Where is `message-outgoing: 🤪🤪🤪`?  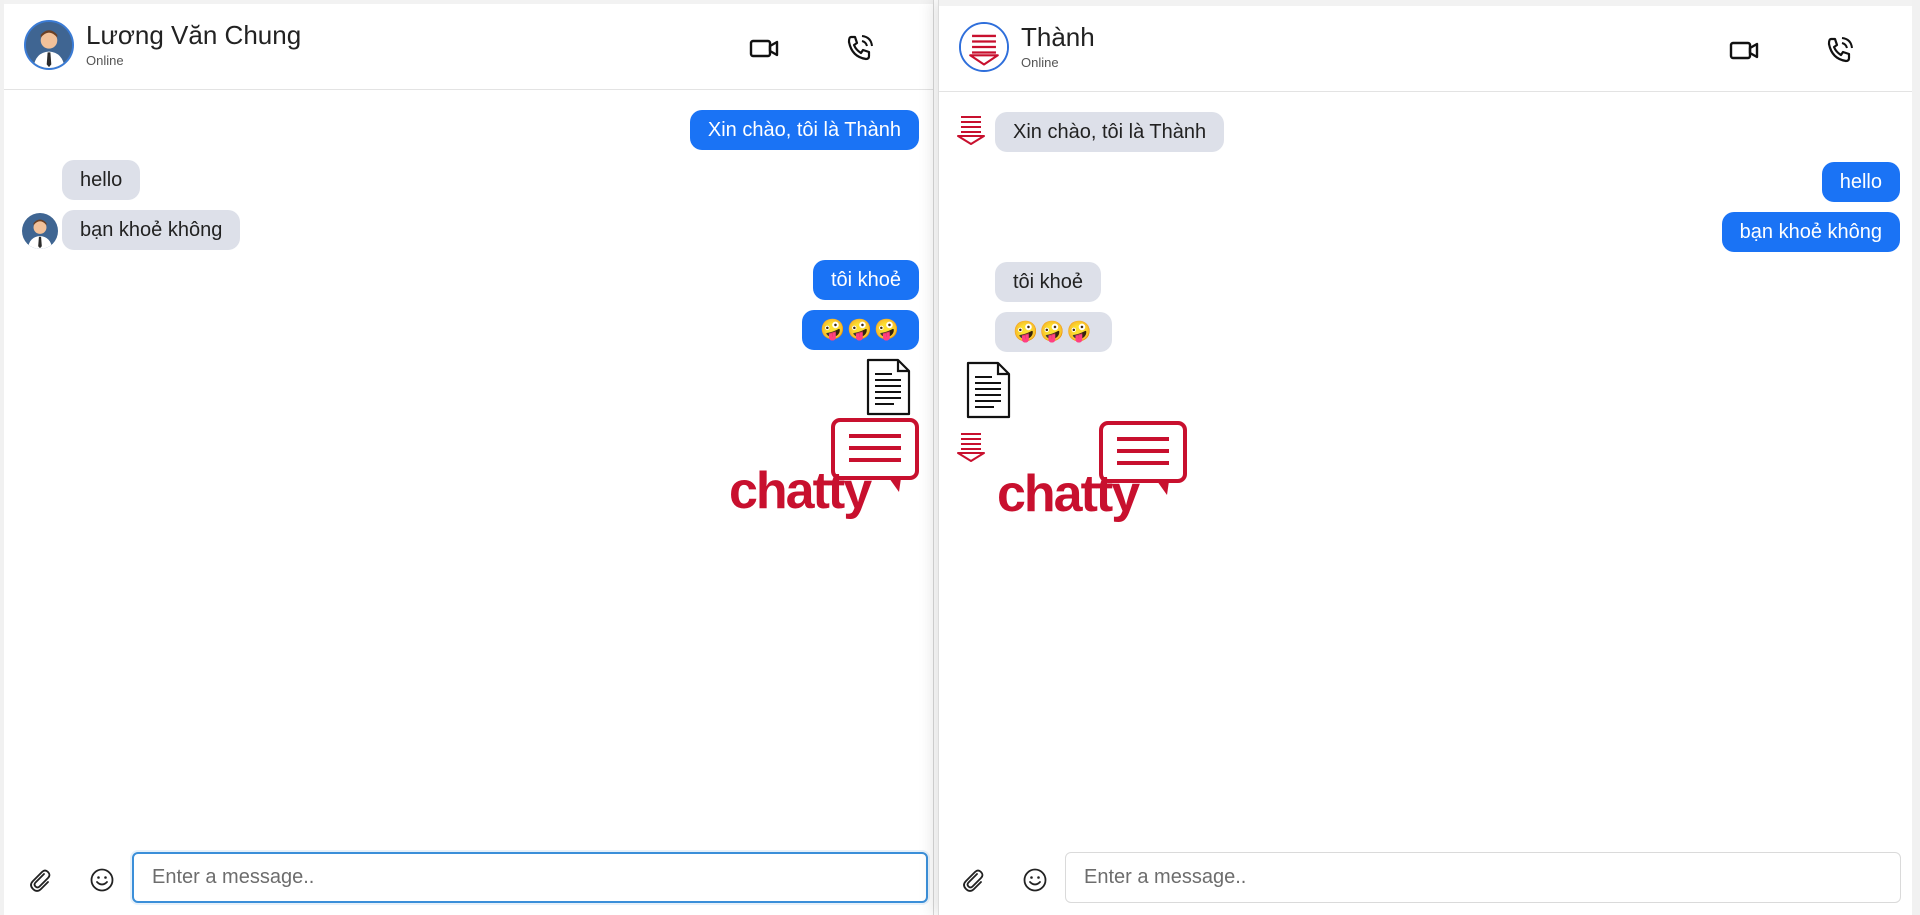
message-outgoing: 🤪🤪🤪 is located at coordinates (860, 330).